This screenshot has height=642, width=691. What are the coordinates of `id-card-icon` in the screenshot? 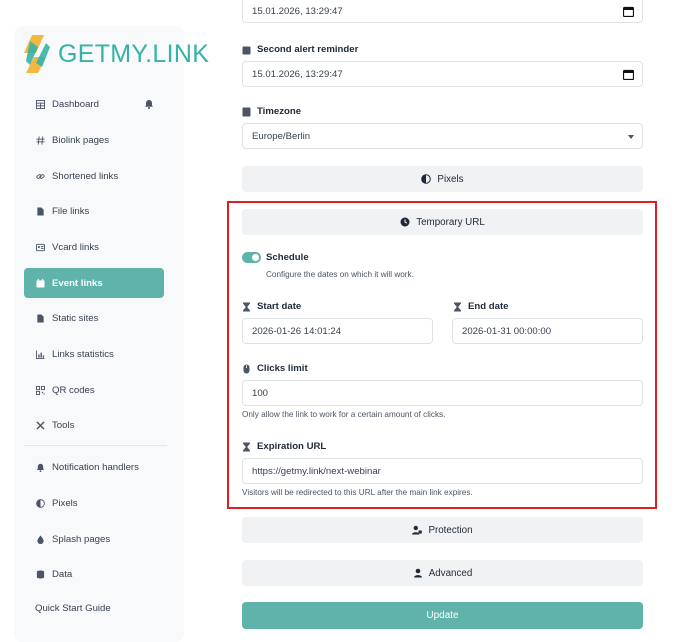 It's located at (40, 247).